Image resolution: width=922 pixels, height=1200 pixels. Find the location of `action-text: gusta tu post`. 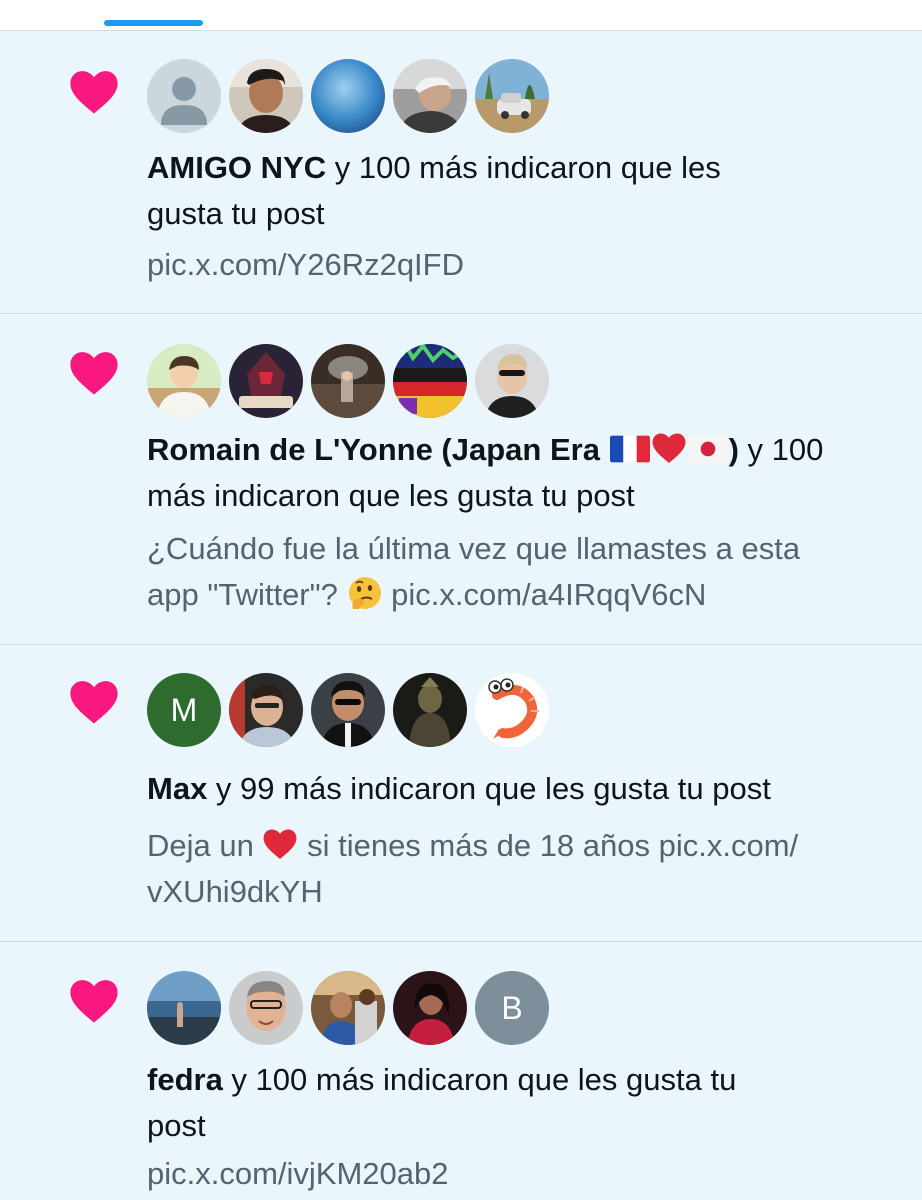

action-text: gusta tu post is located at coordinates (236, 213).